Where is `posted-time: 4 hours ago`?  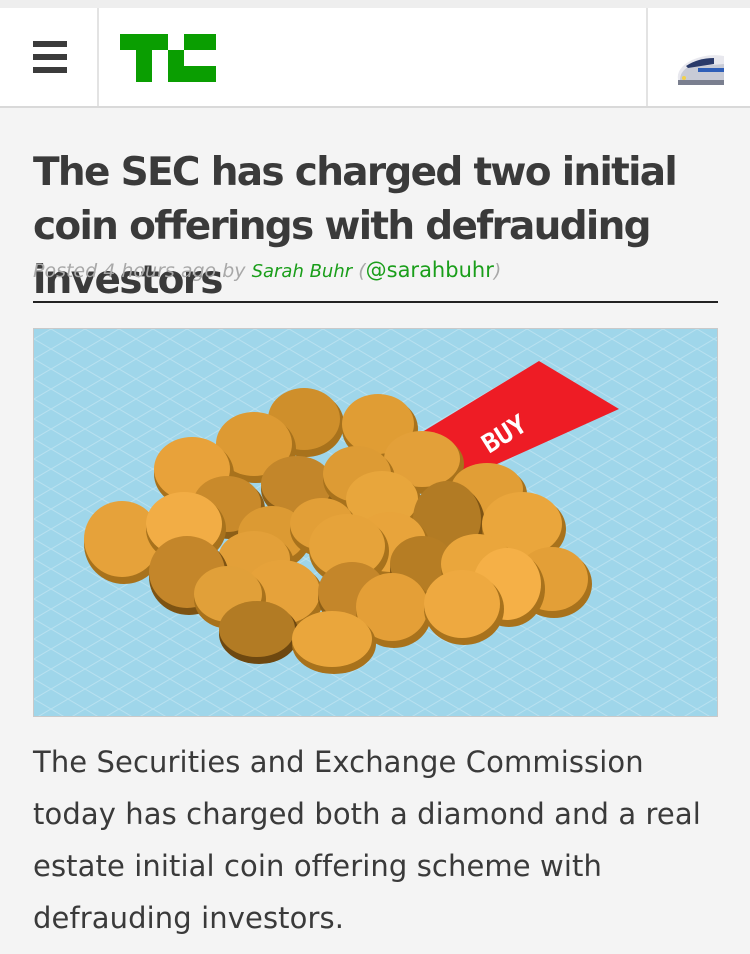
posted-time: 4 hours ago is located at coordinates (160, 271).